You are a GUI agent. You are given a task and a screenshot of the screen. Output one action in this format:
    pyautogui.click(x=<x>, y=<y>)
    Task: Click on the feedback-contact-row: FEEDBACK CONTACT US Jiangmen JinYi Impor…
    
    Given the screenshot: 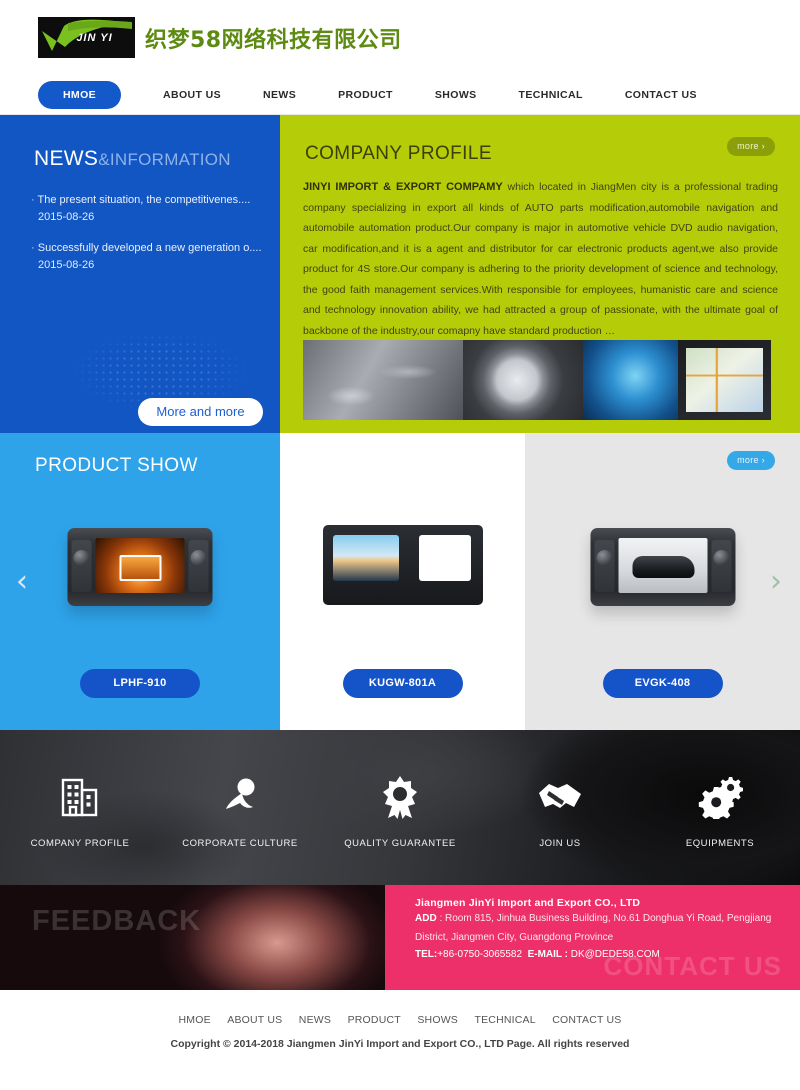 What is the action you would take?
    pyautogui.click(x=400, y=937)
    